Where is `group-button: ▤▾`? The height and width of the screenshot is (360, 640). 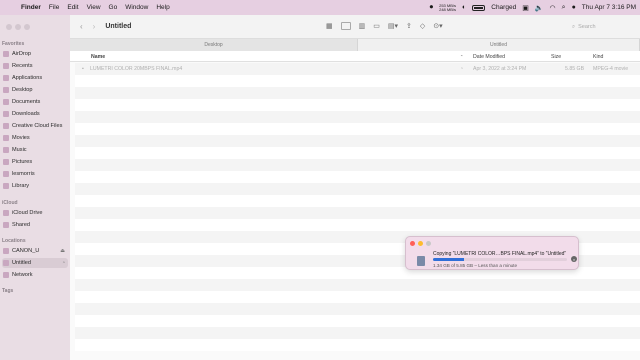 group-button: ▤▾ is located at coordinates (393, 26).